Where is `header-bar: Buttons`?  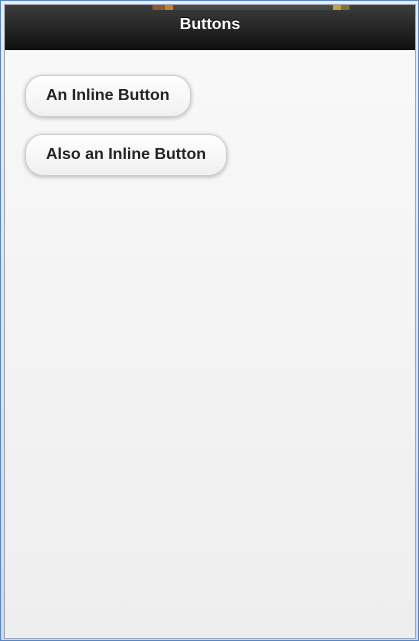 header-bar: Buttons is located at coordinates (210, 27).